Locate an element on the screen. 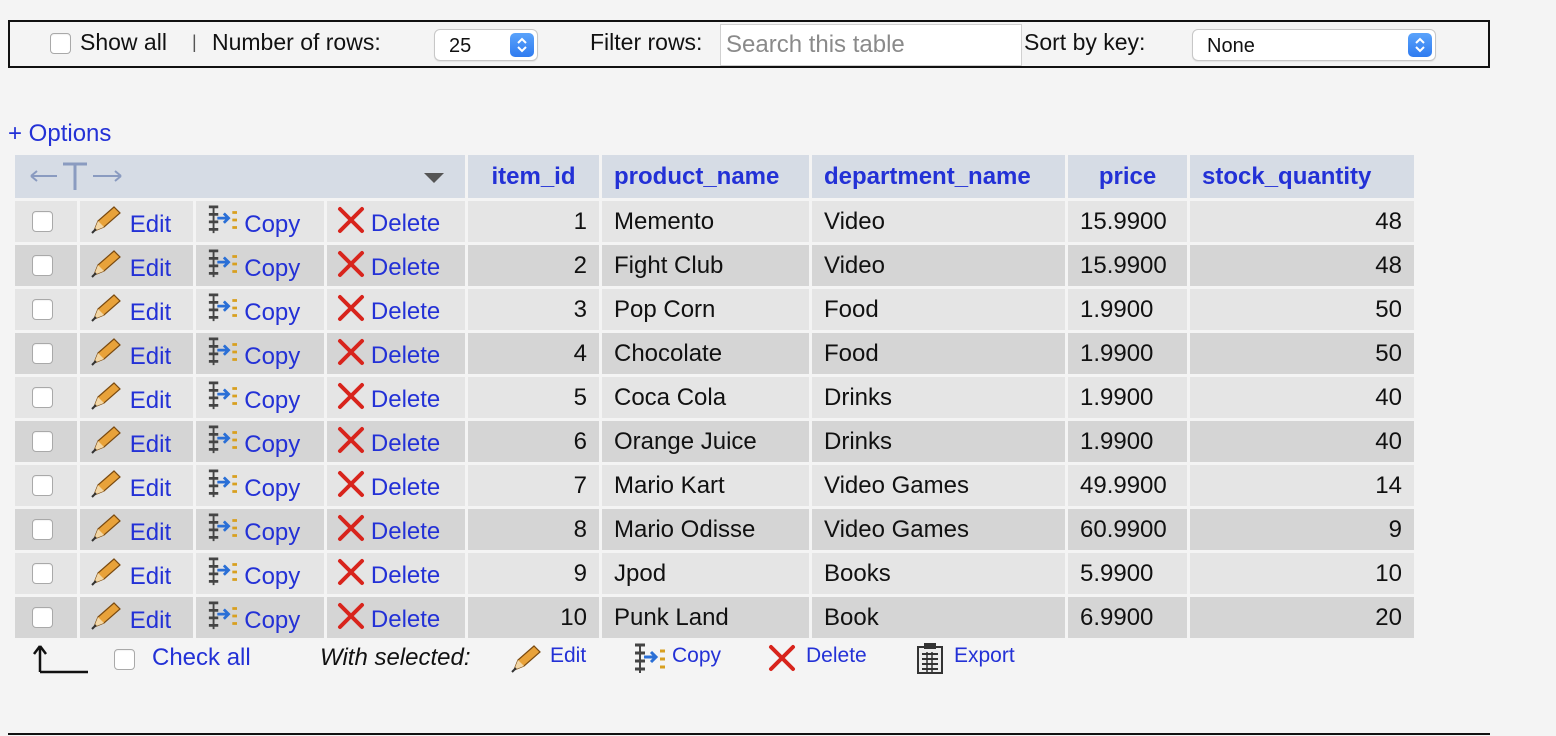  show-all-checkbox is located at coordinates (60, 43).